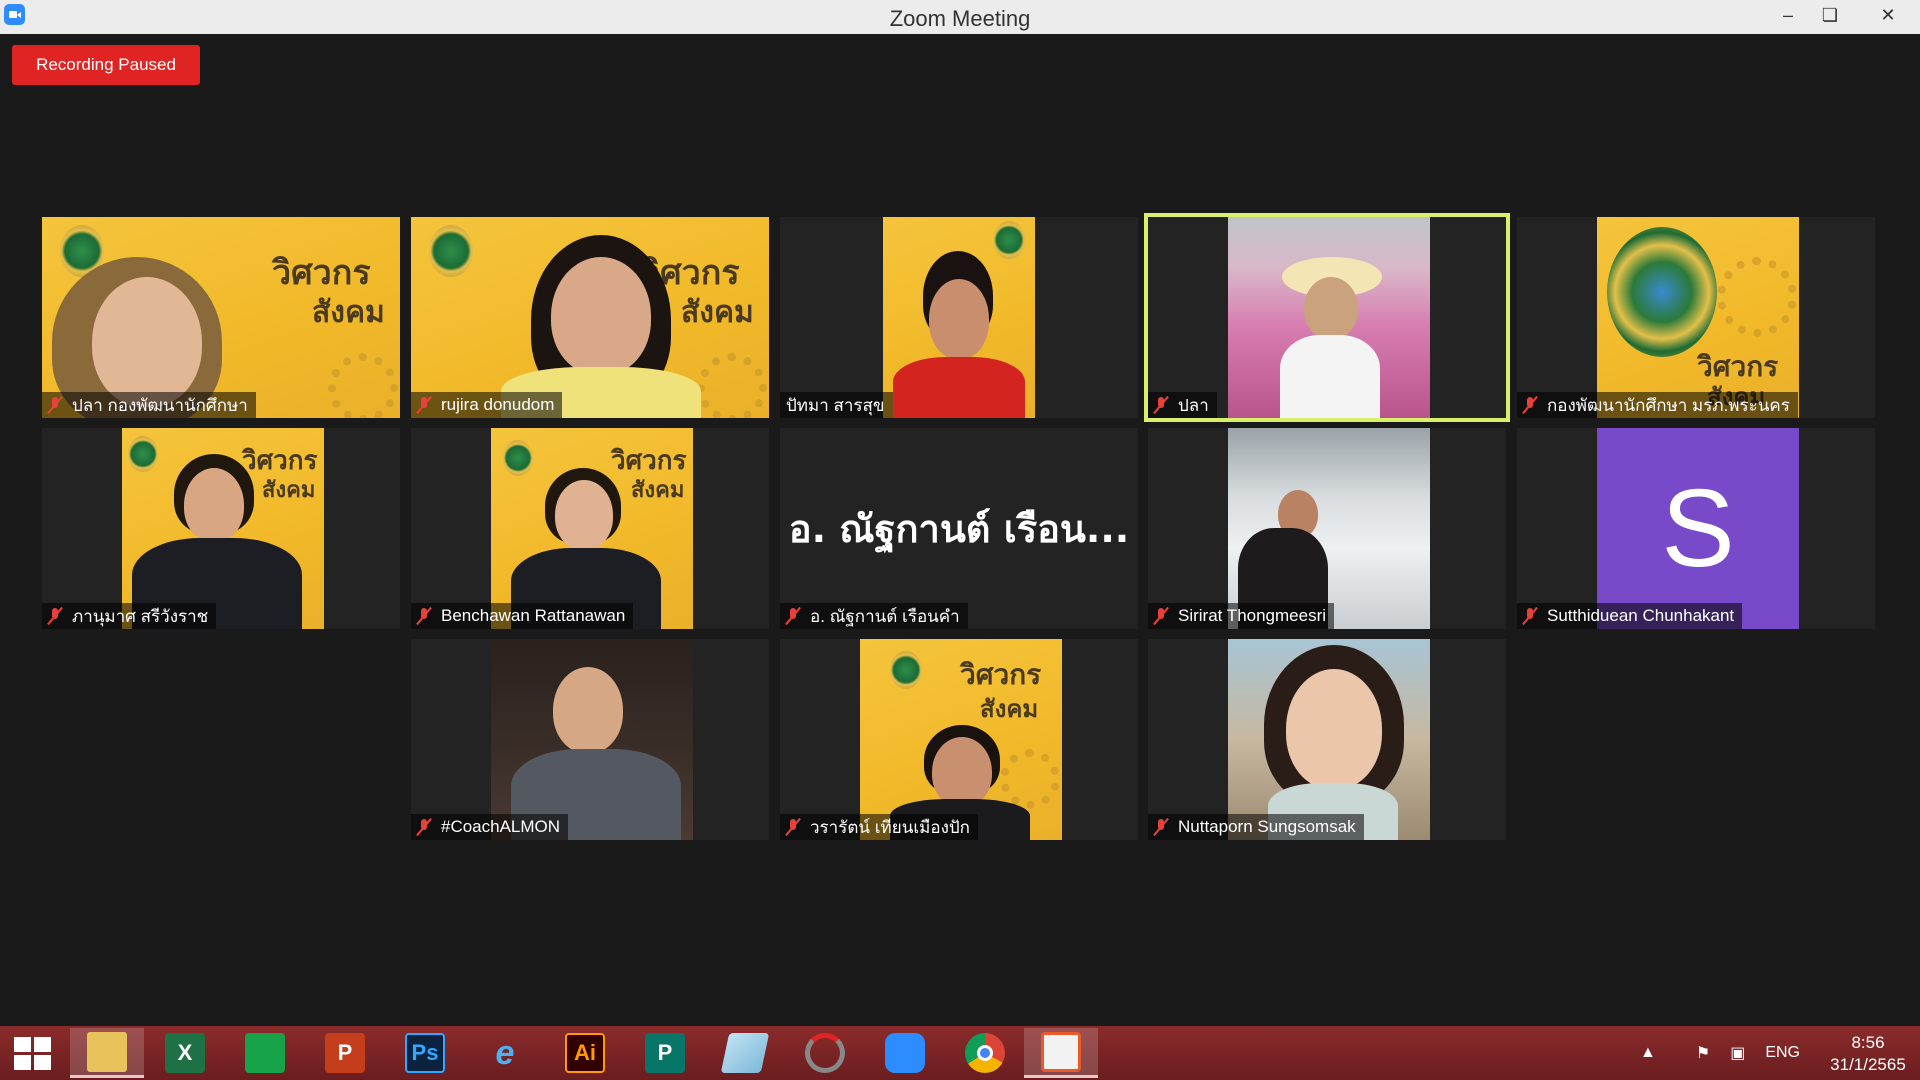 The height and width of the screenshot is (1080, 1920). I want to click on photos-taskbar-icon, so click(1061, 1053).